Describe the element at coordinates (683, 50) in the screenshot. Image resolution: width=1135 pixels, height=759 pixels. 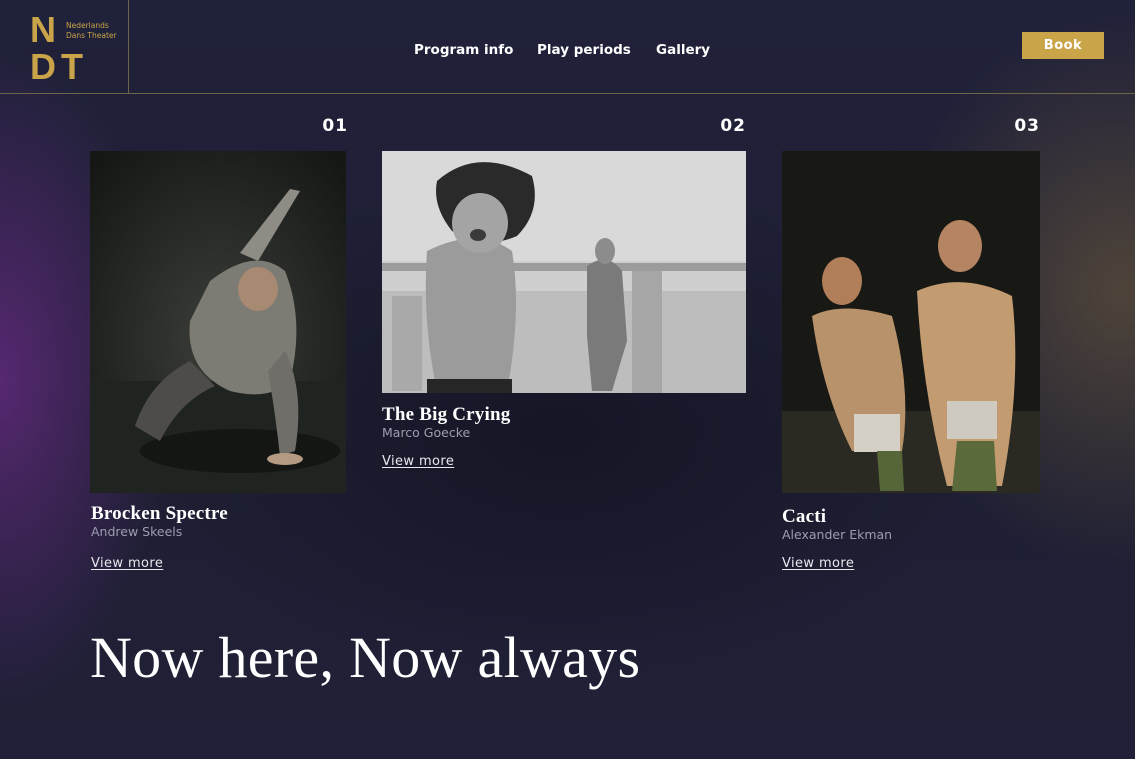
I see `nav-gallery: Gallery` at that location.